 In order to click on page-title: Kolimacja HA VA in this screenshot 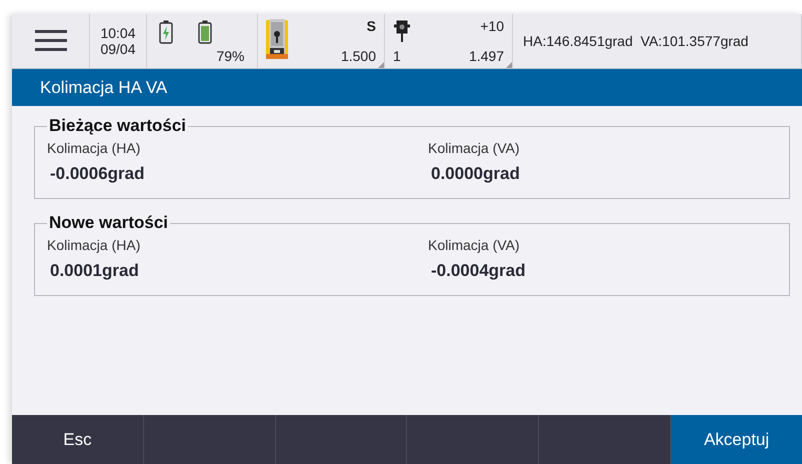, I will do `click(104, 88)`.